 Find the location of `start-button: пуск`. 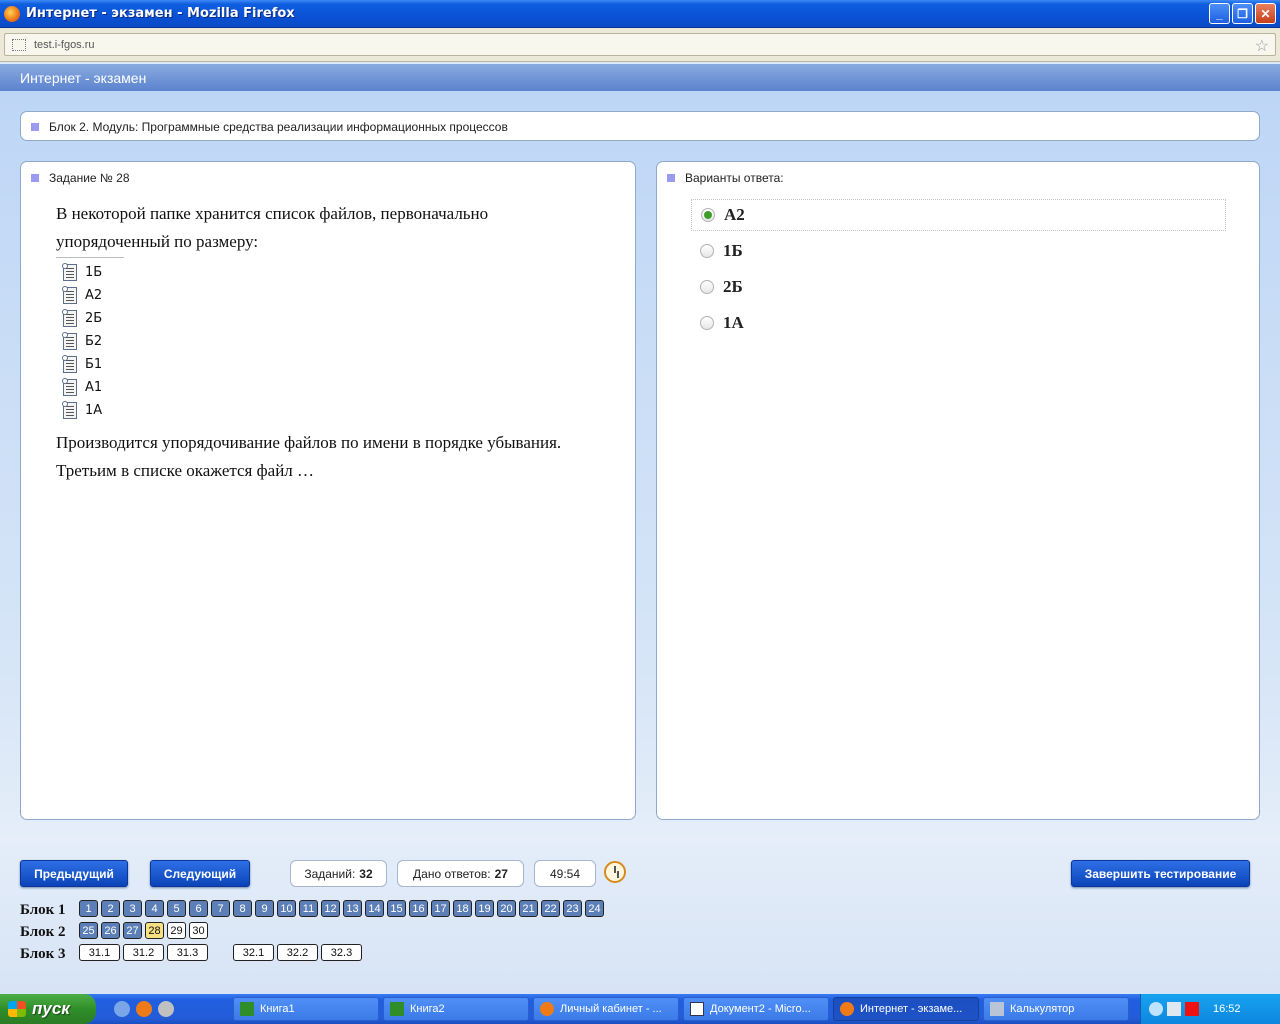

start-button: пуск is located at coordinates (48, 1009).